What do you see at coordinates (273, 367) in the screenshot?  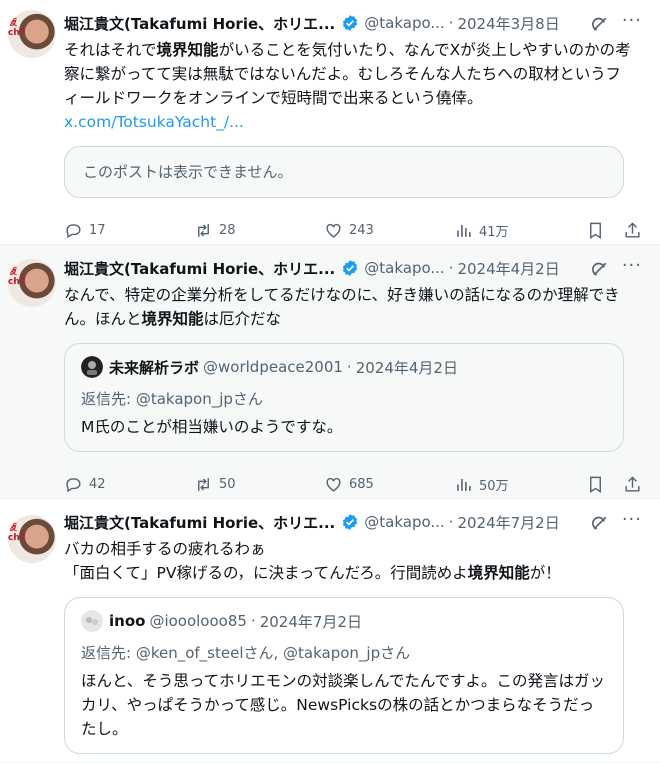 I see `quoted-author-handle: @worldpeace2001` at bounding box center [273, 367].